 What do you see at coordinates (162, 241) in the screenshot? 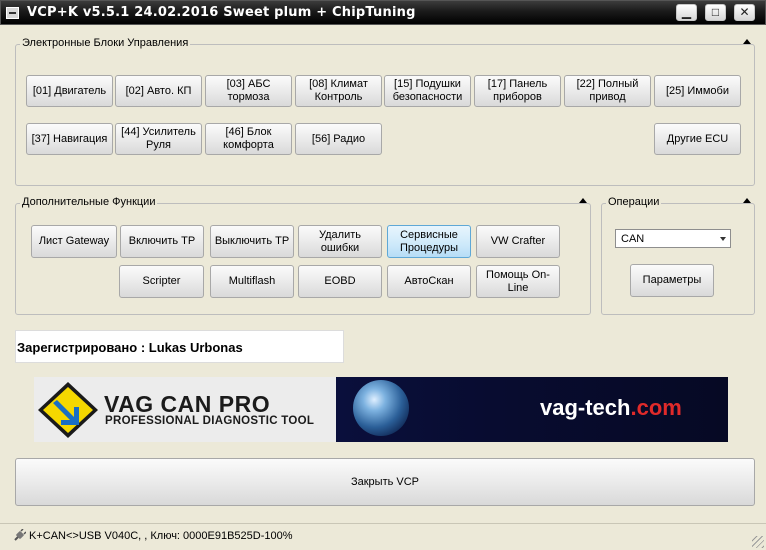
I see `enable-tp-button: Включить ТР` at bounding box center [162, 241].